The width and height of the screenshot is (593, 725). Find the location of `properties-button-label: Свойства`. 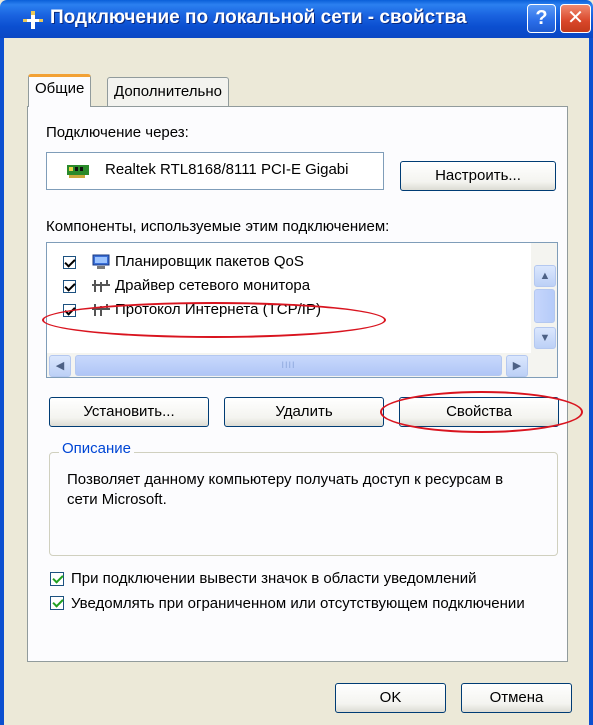

properties-button-label: Свойства is located at coordinates (479, 411).